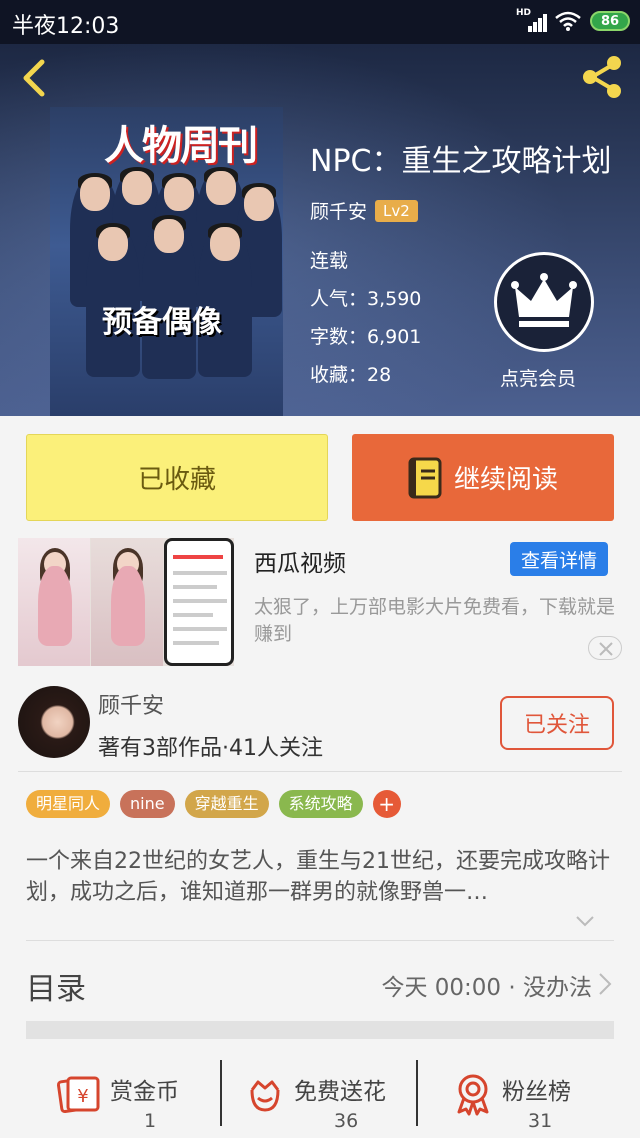  Describe the element at coordinates (210, 748) in the screenshot. I see `author-card-stats: 著有3部作品·41人关注` at that location.